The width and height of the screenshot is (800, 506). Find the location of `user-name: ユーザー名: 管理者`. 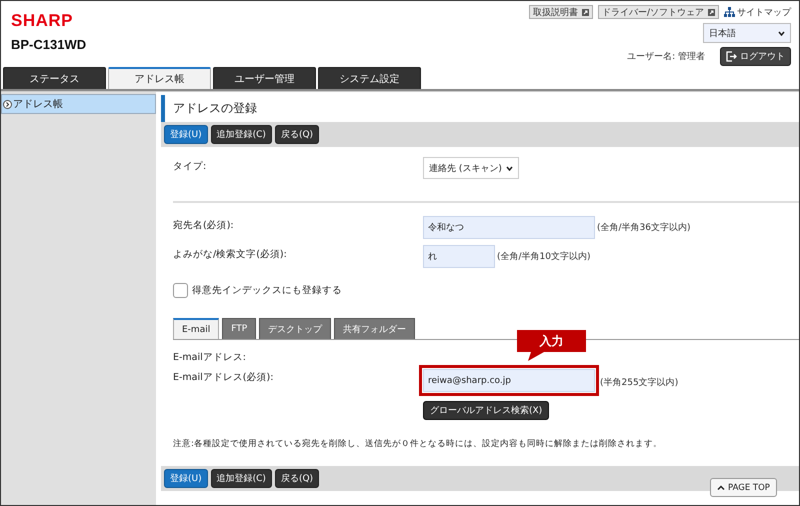

user-name: ユーザー名: 管理者 is located at coordinates (666, 56).